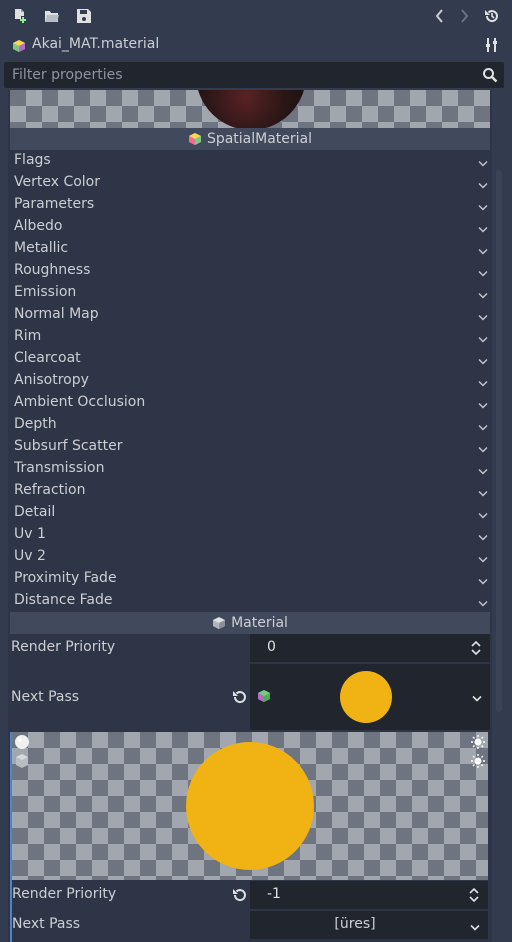 This screenshot has width=512, height=942. I want to click on load-icon, so click(52, 16).